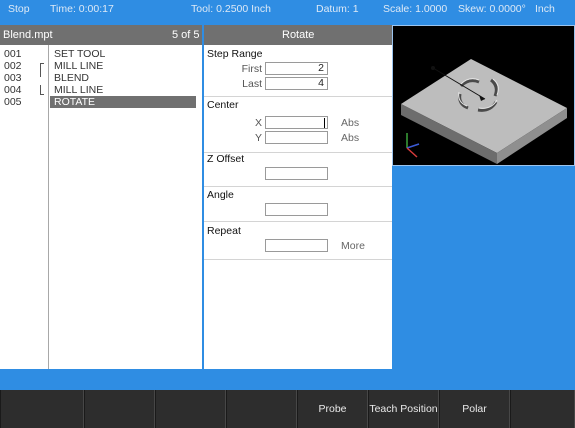  I want to click on program-position: 5 of 5, so click(186, 35).